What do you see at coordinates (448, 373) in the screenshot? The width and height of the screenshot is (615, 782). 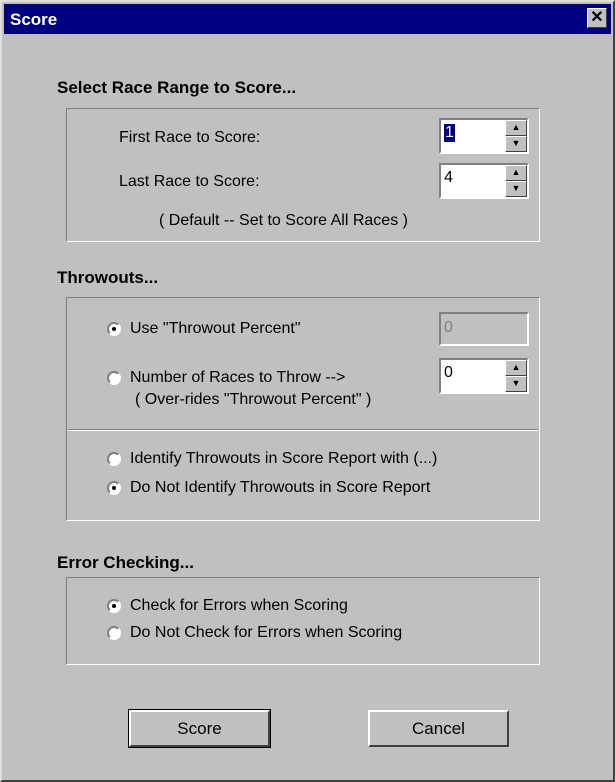 I see `number-races-value: 0` at bounding box center [448, 373].